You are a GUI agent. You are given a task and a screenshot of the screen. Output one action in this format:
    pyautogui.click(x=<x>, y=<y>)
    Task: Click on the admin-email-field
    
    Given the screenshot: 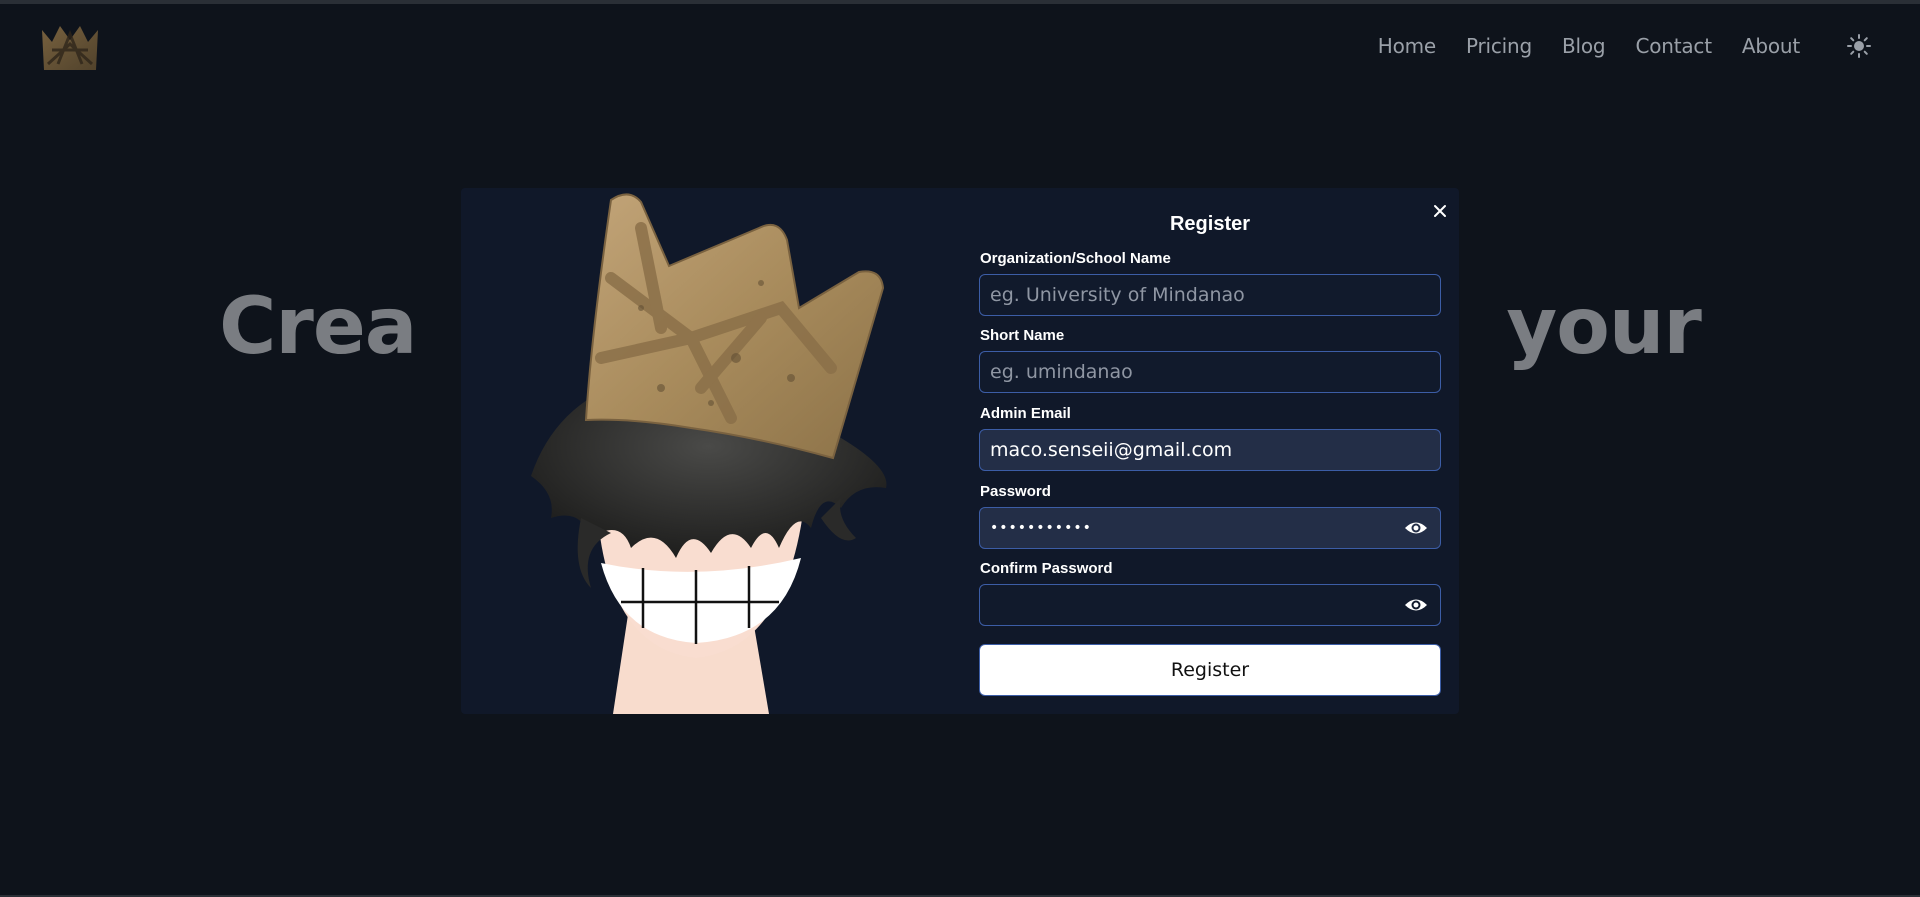 What is the action you would take?
    pyautogui.click(x=1210, y=450)
    